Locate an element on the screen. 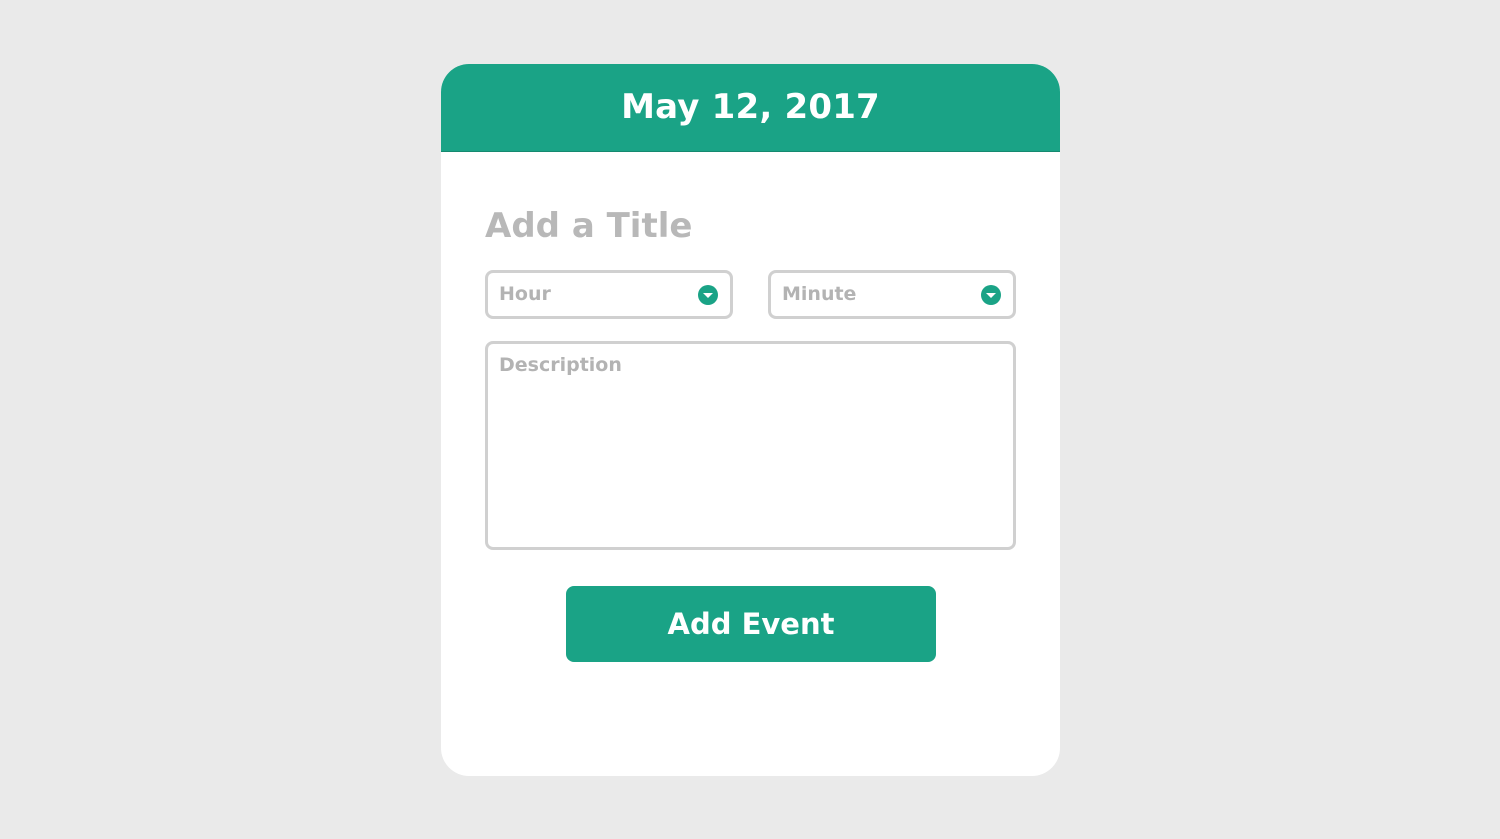  hour-select: Hour is located at coordinates (609, 294).